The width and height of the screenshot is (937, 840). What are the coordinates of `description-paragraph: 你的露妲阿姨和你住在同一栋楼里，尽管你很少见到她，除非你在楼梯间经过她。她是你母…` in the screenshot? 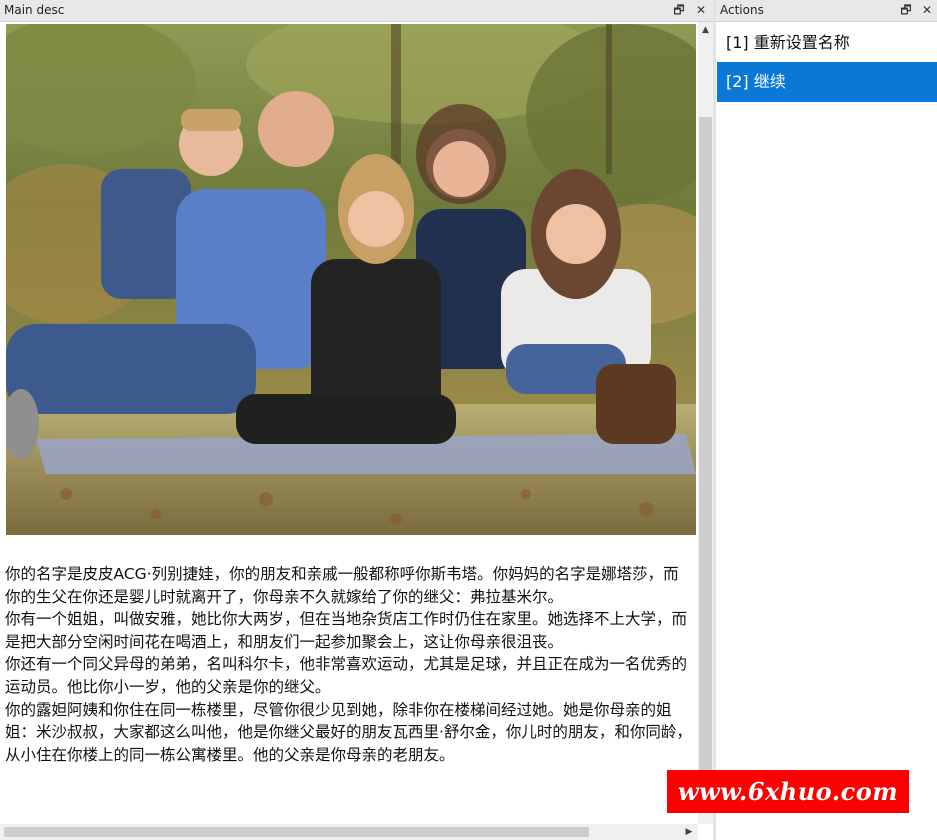 It's located at (348, 732).